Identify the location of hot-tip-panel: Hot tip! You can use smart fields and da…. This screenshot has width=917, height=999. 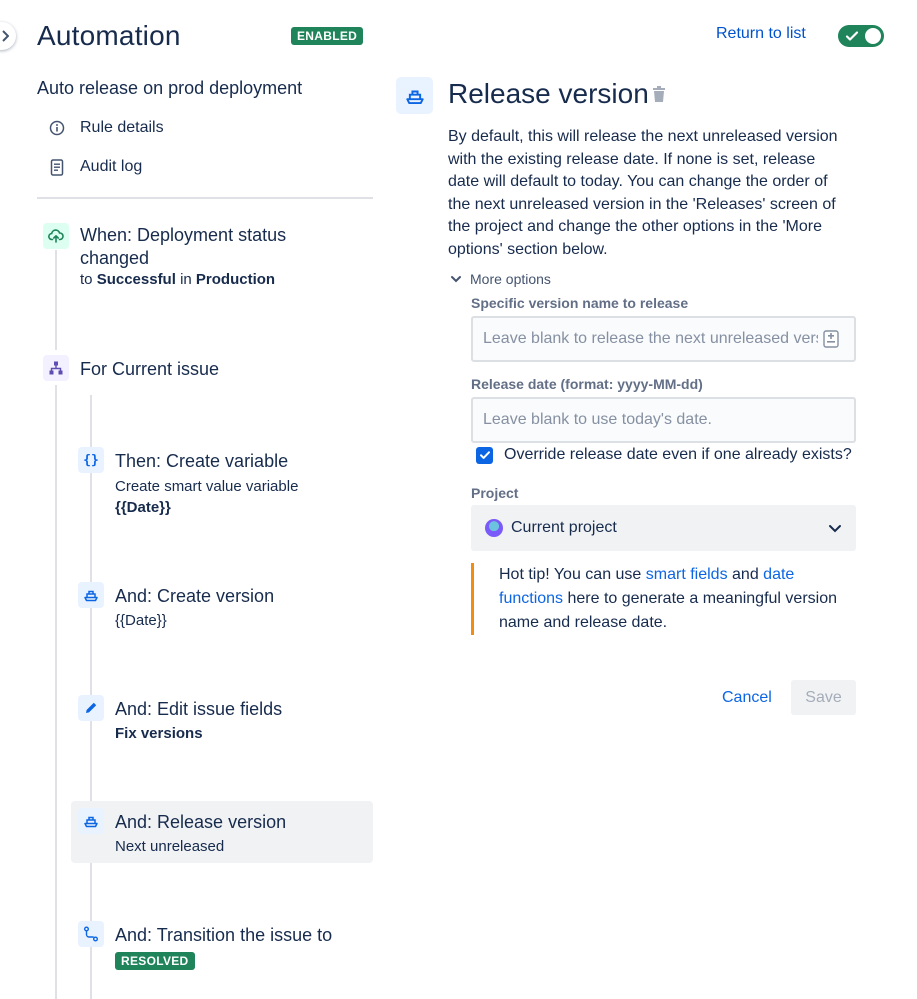
(663, 599).